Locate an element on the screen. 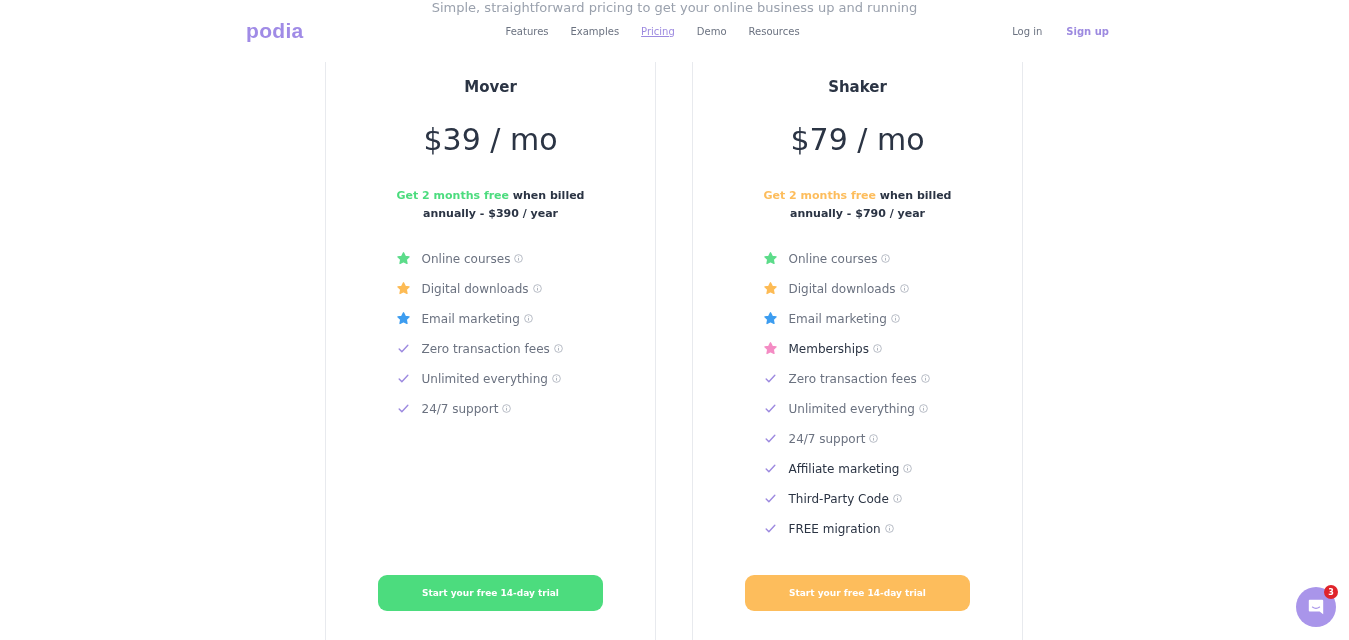 The width and height of the screenshot is (1349, 640). plan-name: Mover is located at coordinates (490, 87).